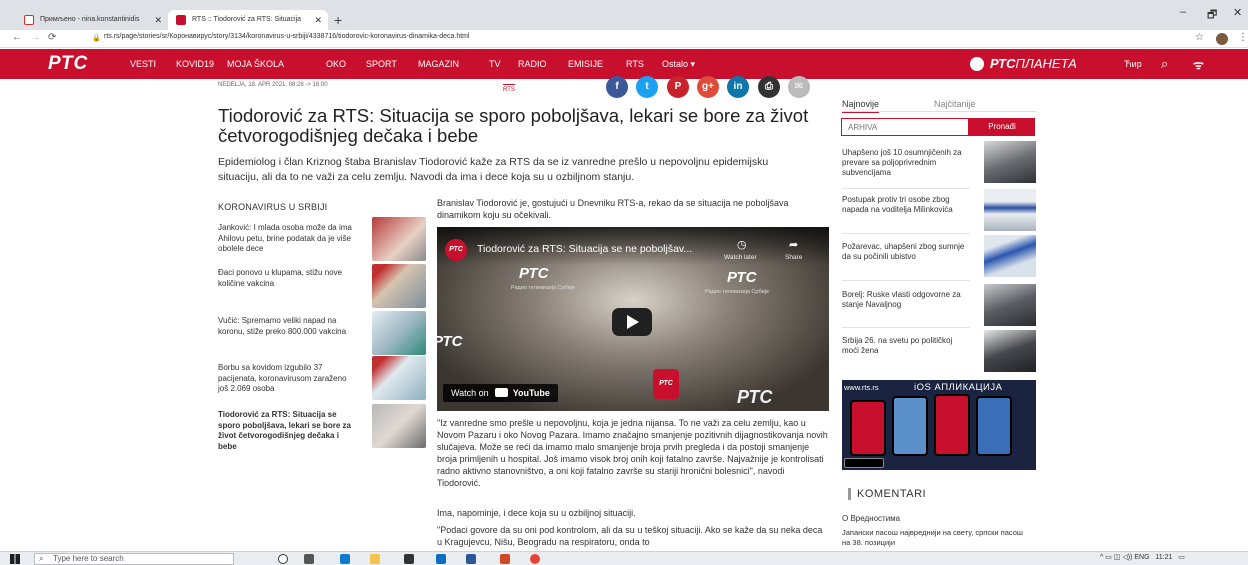  Describe the element at coordinates (1237, 12) in the screenshot. I see `close-window-icon: ✕` at that location.